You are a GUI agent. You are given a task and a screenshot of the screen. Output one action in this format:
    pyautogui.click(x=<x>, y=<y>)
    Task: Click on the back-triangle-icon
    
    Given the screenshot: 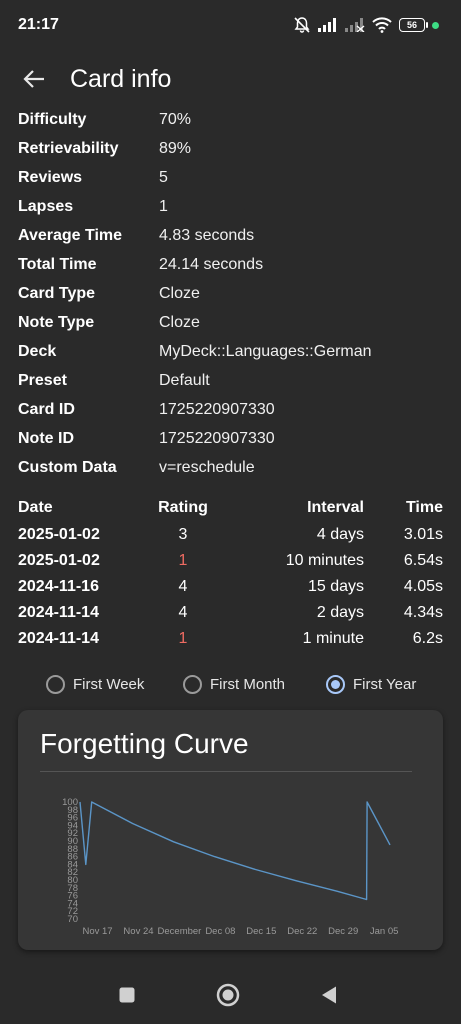 What is the action you would take?
    pyautogui.click(x=329, y=995)
    